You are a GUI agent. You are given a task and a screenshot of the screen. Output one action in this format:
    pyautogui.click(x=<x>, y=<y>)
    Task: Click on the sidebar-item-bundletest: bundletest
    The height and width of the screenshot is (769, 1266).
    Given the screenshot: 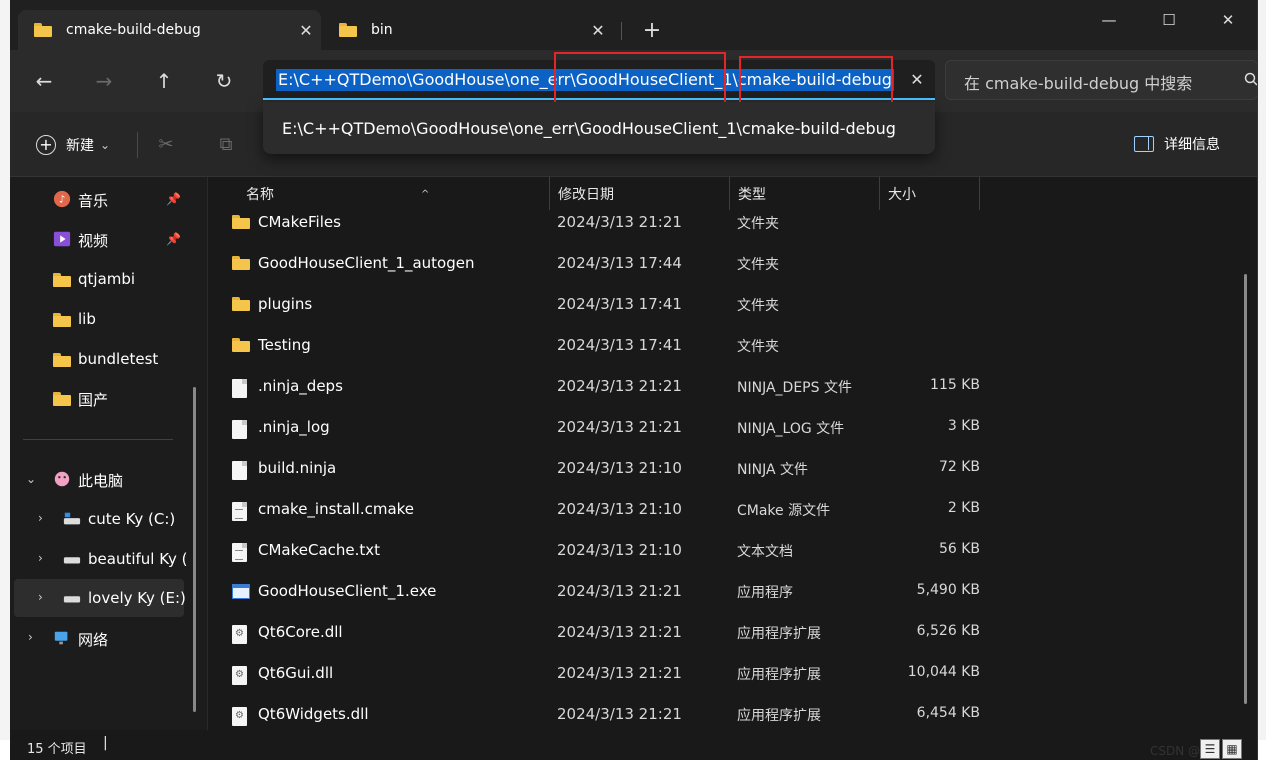 What is the action you would take?
    pyautogui.click(x=102, y=359)
    